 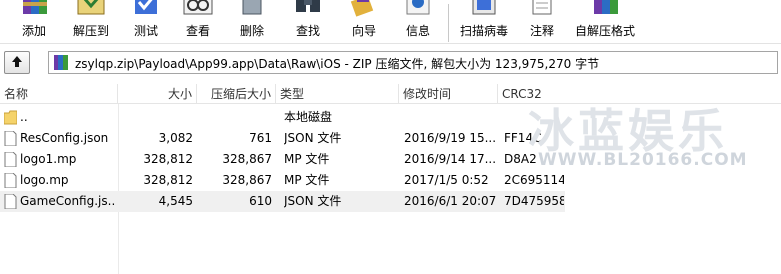 What do you see at coordinates (24, 117) in the screenshot?
I see `file-name: ..` at bounding box center [24, 117].